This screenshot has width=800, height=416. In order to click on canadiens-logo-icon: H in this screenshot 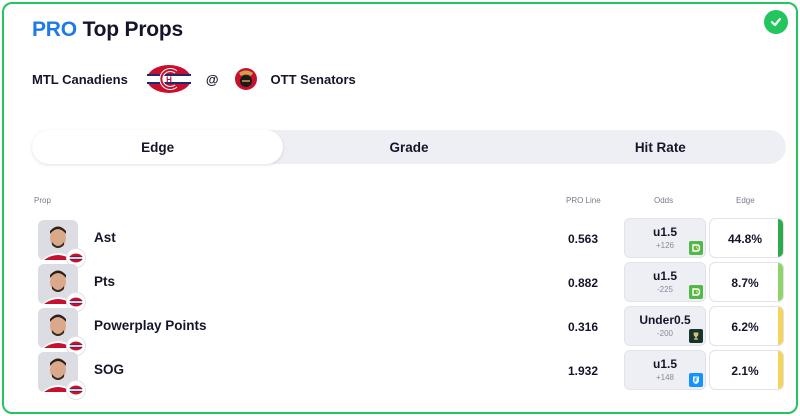, I will do `click(168, 79)`.